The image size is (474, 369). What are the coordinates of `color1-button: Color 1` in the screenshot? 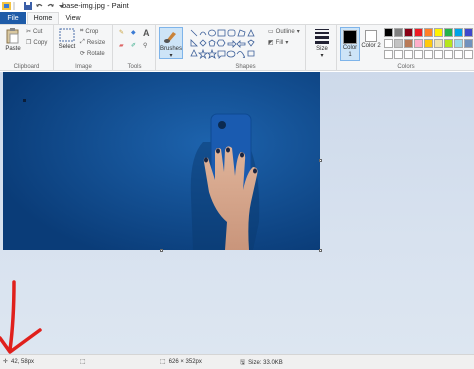 It's located at (350, 44).